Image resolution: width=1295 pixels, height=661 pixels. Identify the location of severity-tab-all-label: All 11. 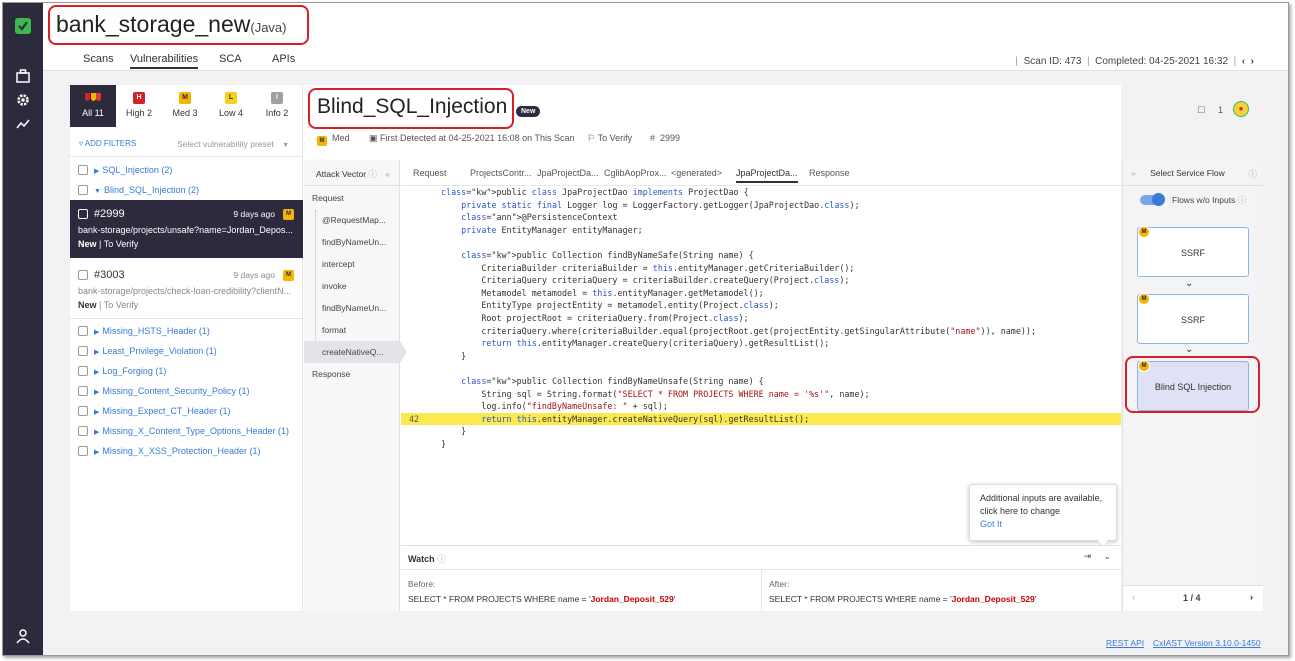
(93, 113).